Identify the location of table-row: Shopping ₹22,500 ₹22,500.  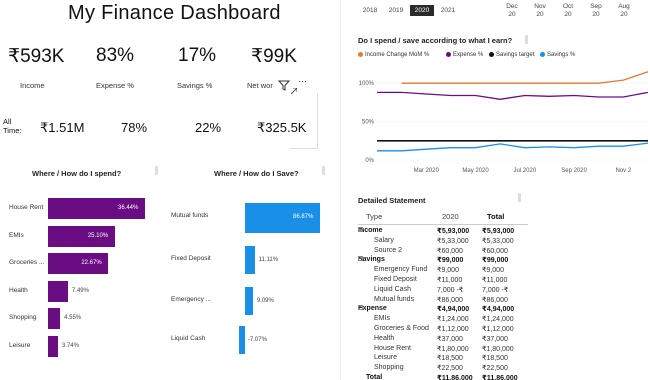
(503, 369).